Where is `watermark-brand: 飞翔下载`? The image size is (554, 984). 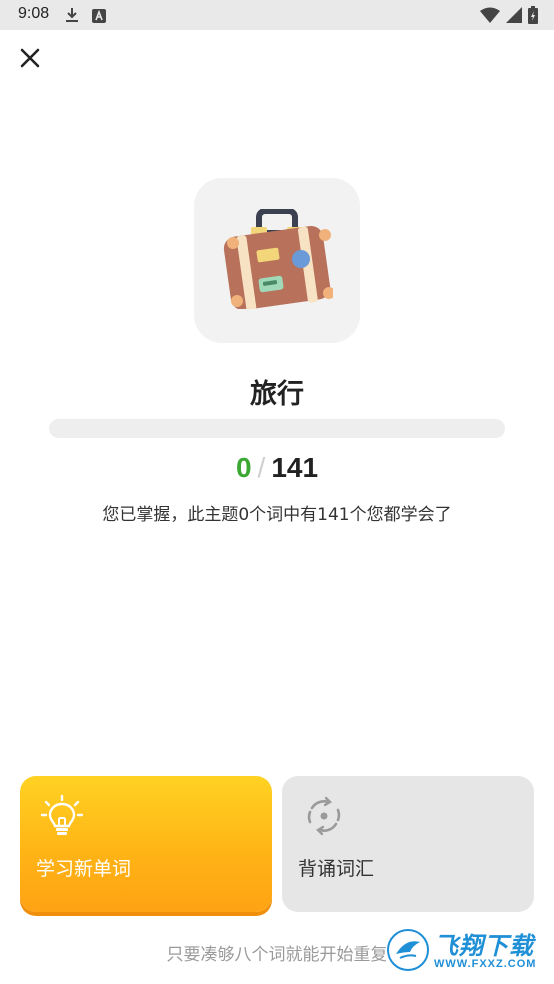 watermark-brand: 飞翔下载 is located at coordinates (484, 945).